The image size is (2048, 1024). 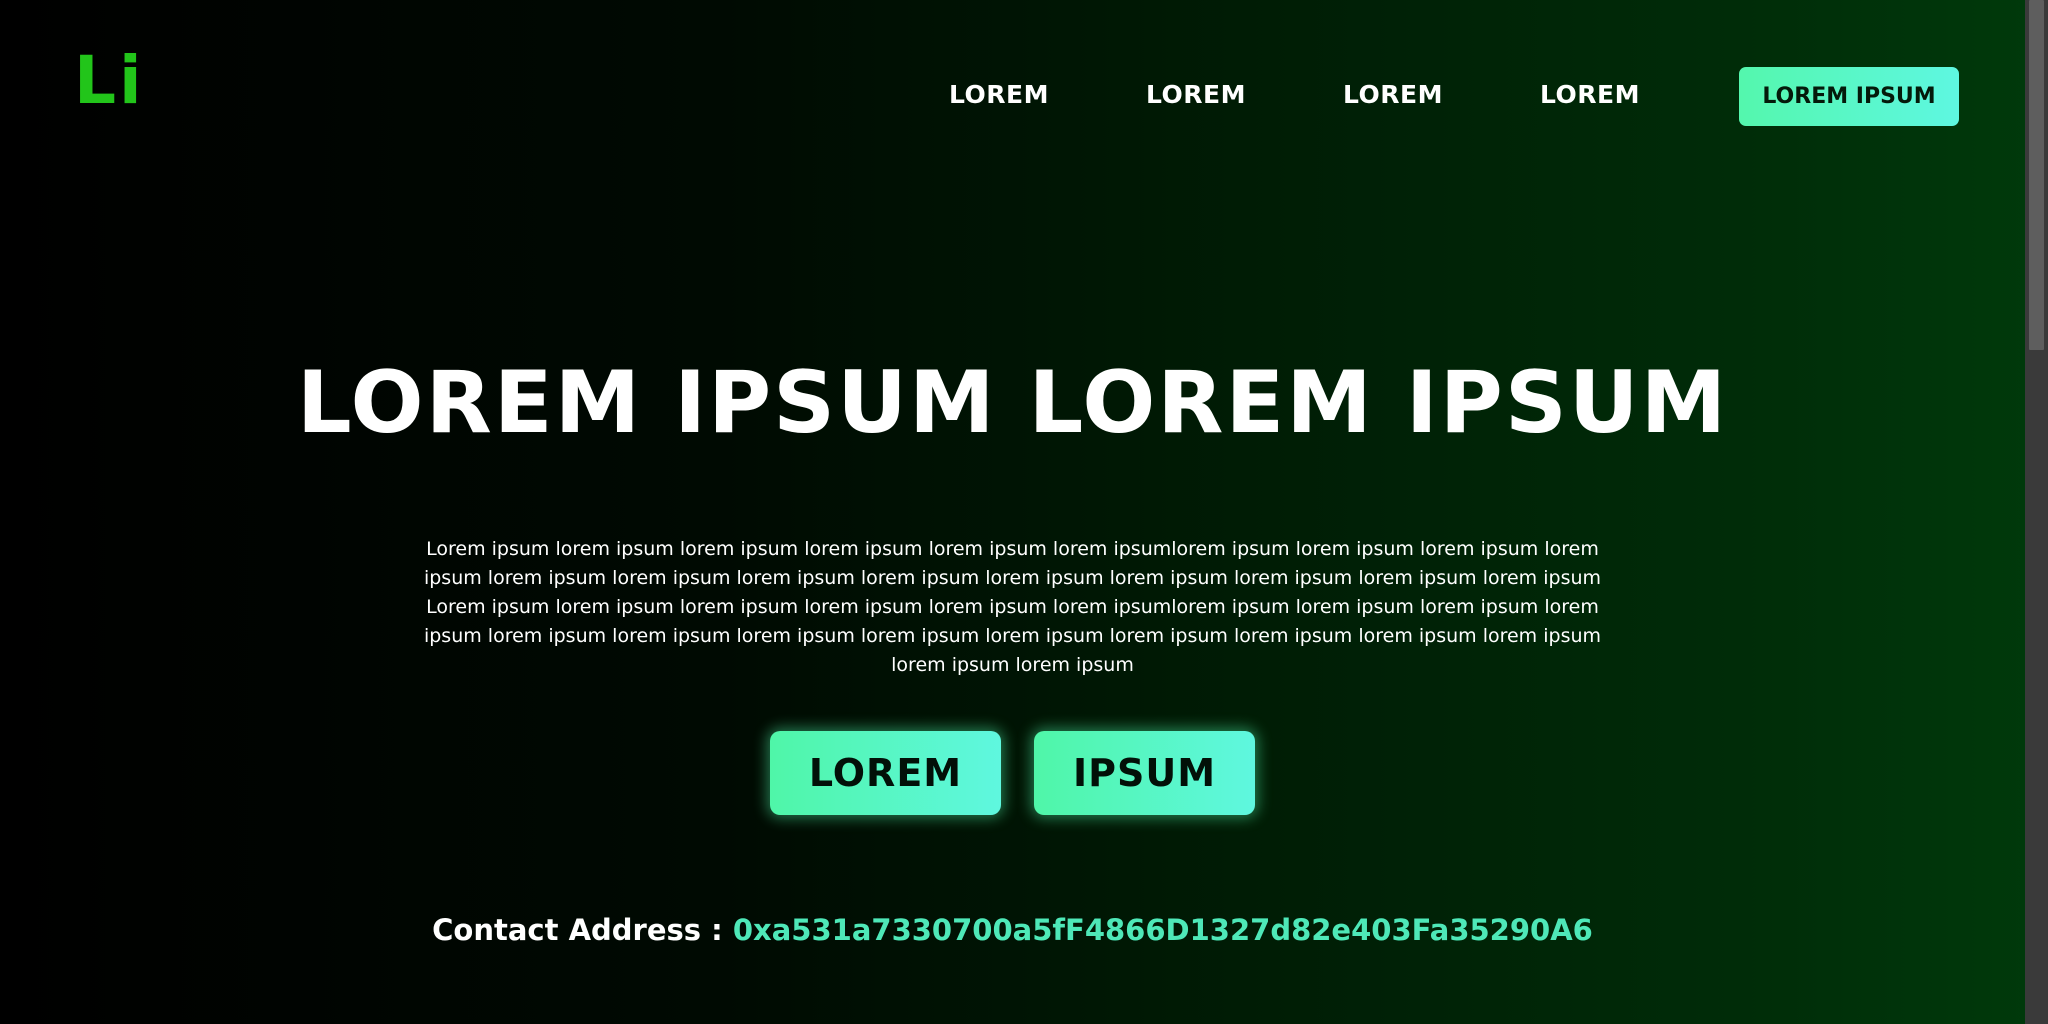 I want to click on hero-secondary-button: IPSUM, so click(x=1144, y=773).